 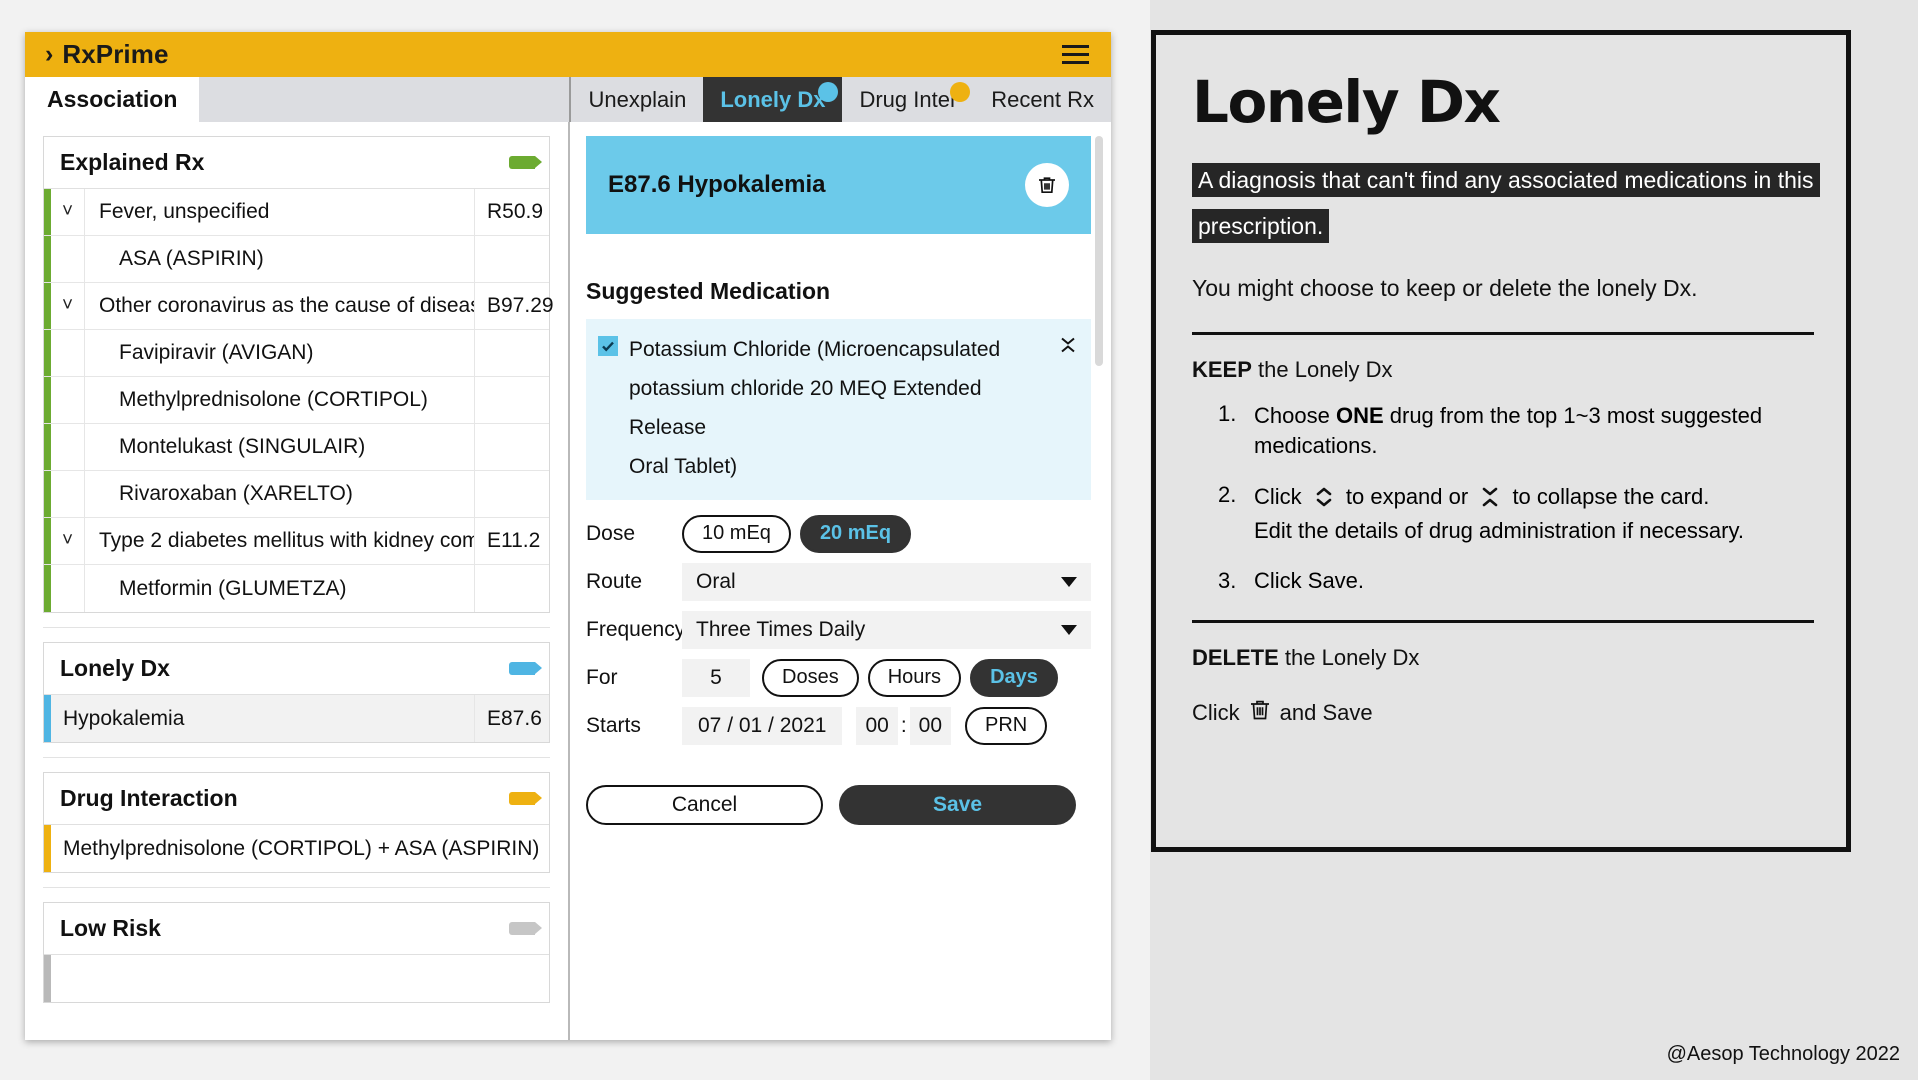 I want to click on table-row: Hypokalemia E87.6, so click(x=296, y=718).